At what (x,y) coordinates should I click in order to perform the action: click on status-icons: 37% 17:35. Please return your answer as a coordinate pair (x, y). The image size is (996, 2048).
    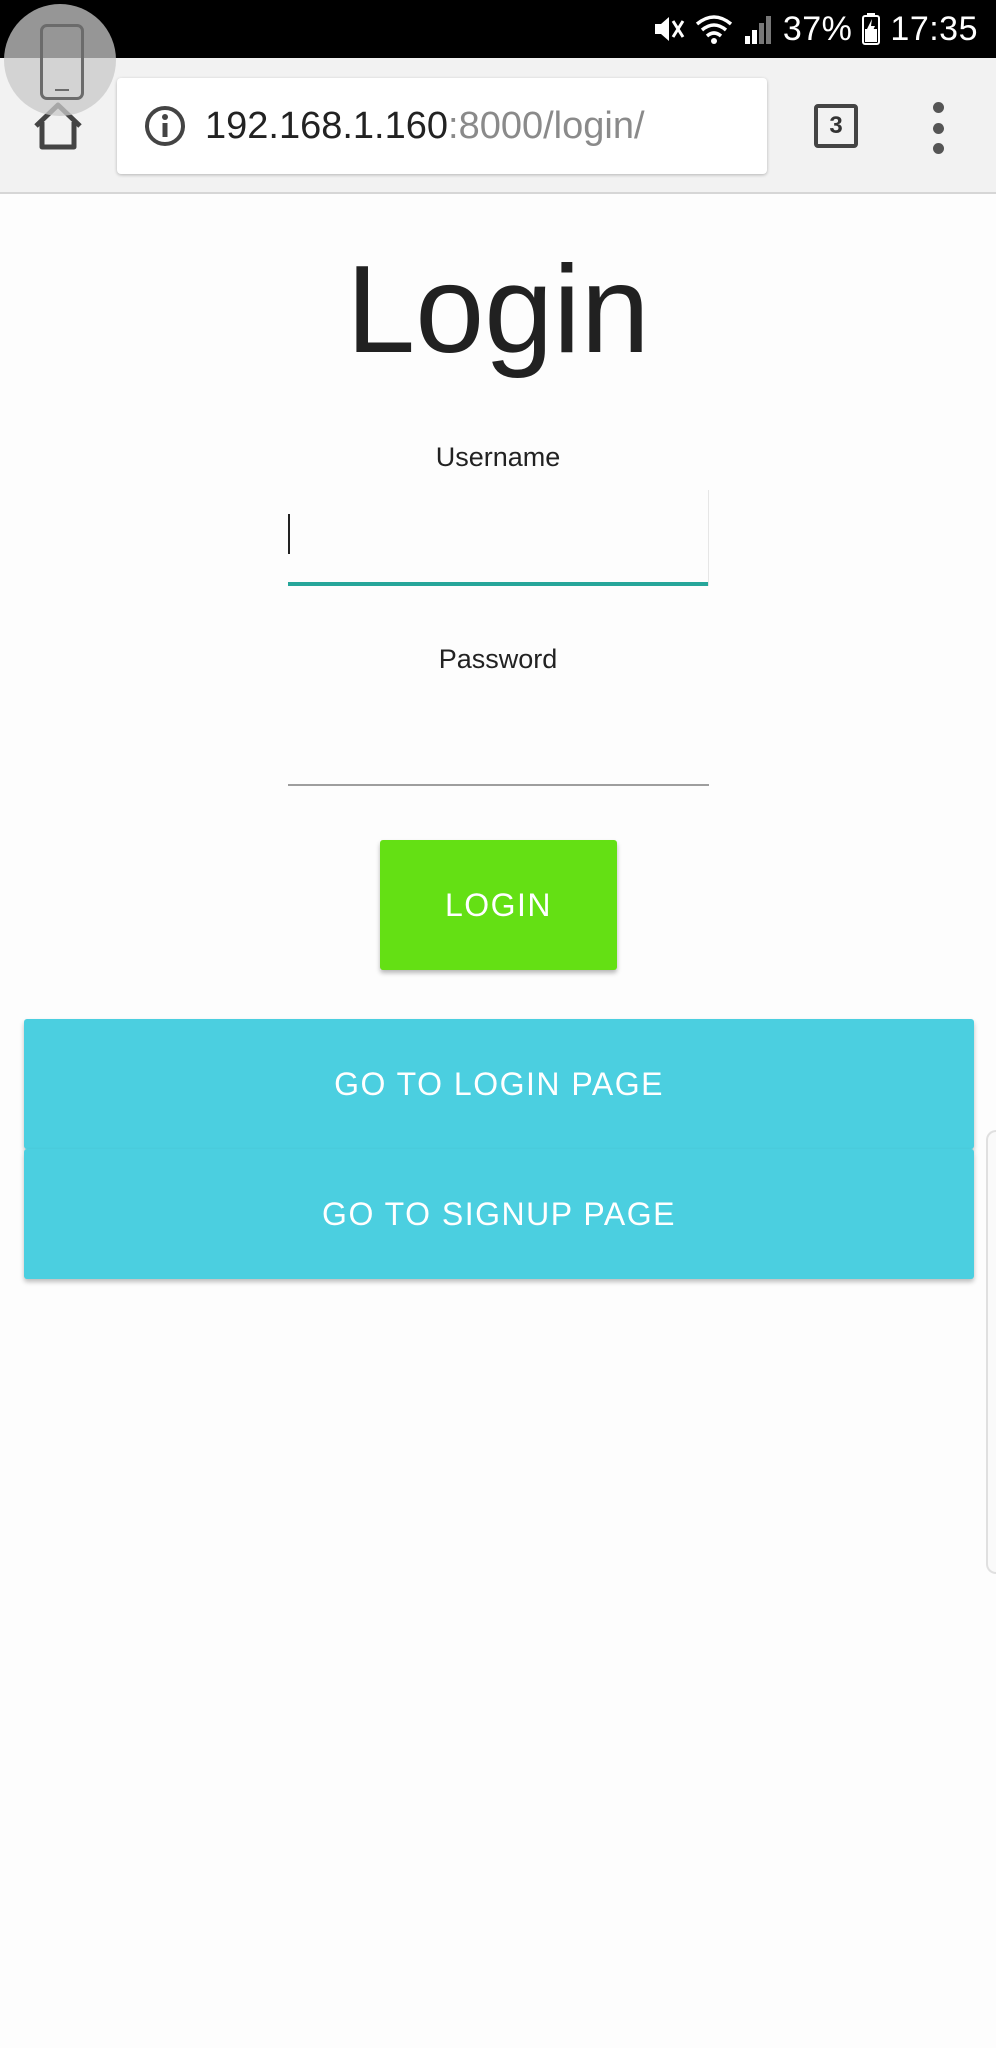
    Looking at the image, I should click on (814, 29).